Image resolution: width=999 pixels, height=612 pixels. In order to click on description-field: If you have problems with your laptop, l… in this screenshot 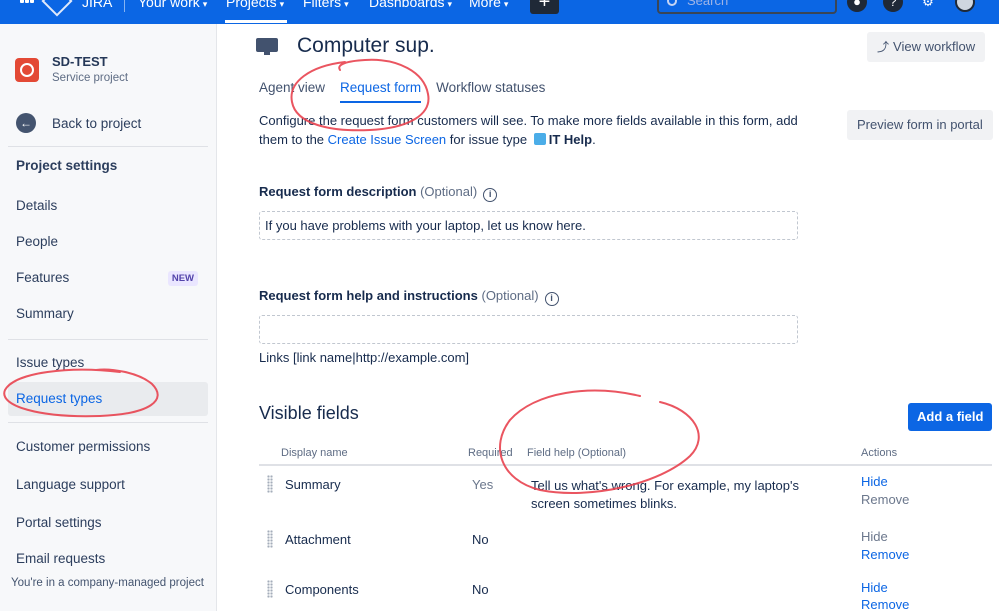, I will do `click(528, 225)`.